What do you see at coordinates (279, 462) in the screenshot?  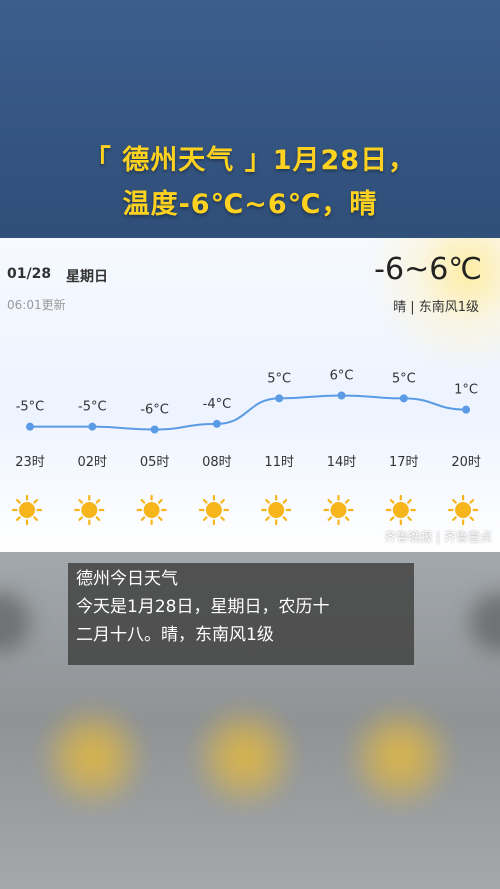 I see `hour-label: 11时` at bounding box center [279, 462].